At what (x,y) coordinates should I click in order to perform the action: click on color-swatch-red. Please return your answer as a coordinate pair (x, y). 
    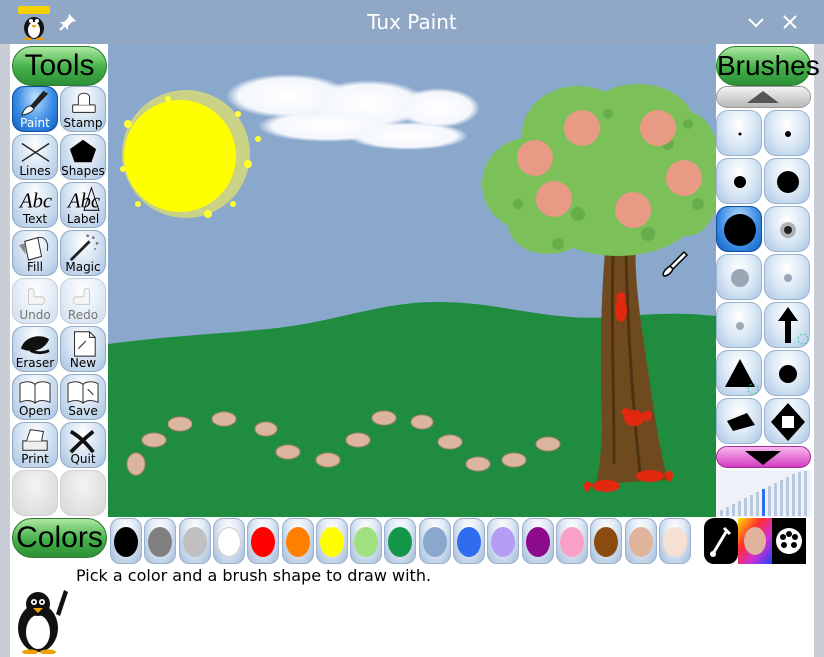
    Looking at the image, I should click on (263, 541).